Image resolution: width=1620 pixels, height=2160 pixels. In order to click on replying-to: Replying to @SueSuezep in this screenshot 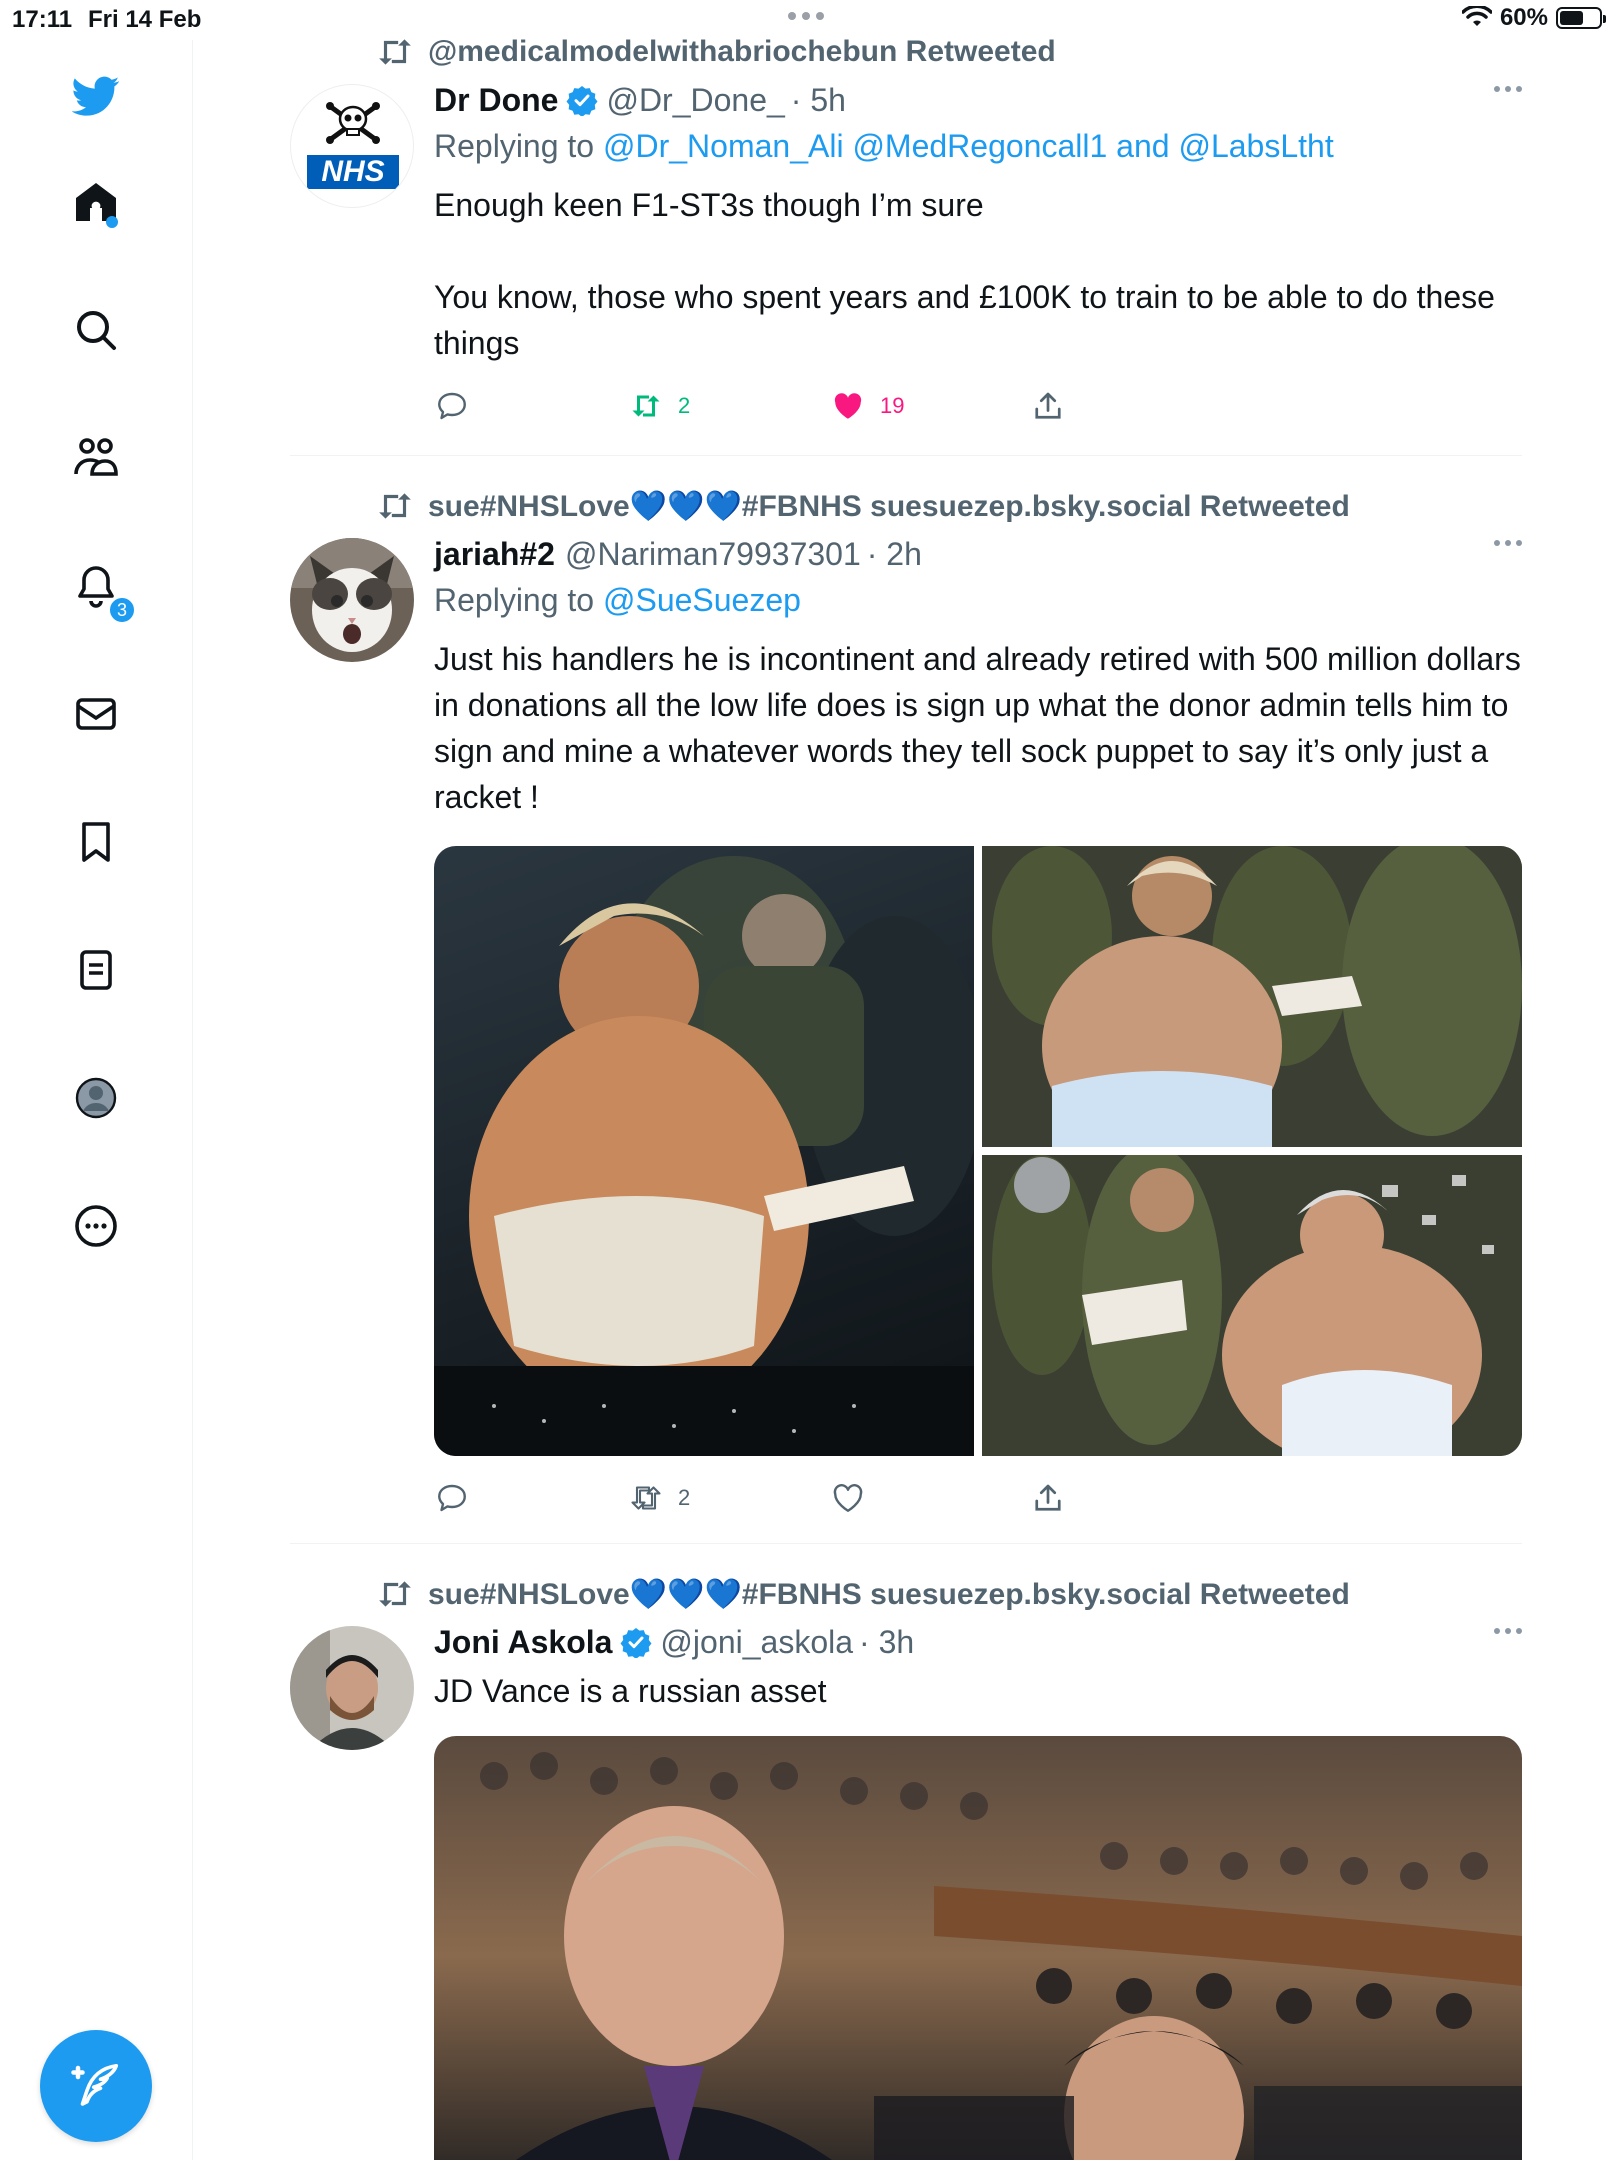, I will do `click(978, 604)`.